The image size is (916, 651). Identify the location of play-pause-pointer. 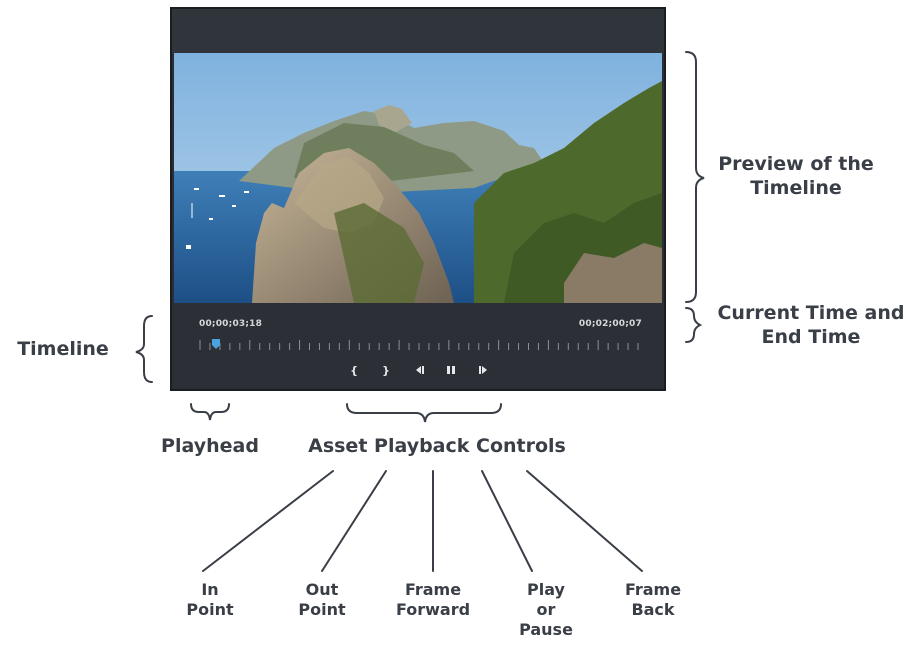
(507, 521).